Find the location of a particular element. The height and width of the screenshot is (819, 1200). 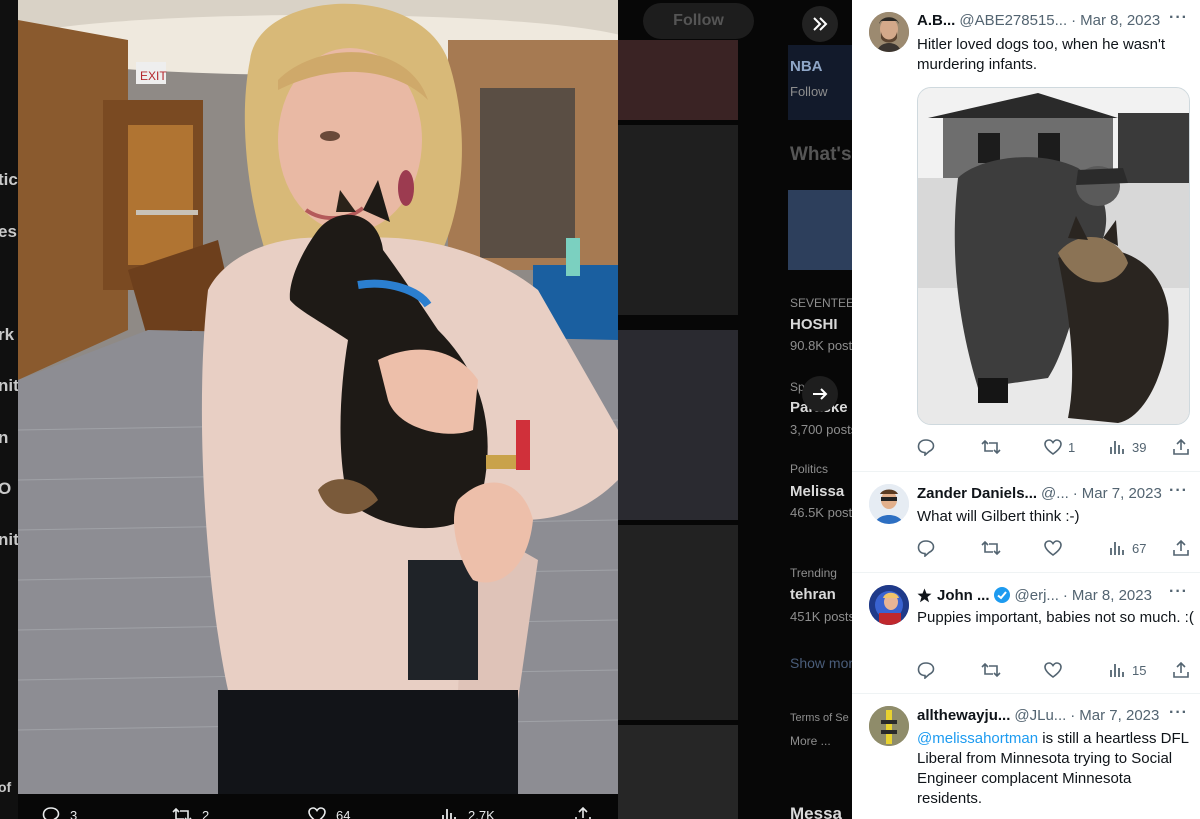

views-button: 67 is located at coordinates (1127, 548).